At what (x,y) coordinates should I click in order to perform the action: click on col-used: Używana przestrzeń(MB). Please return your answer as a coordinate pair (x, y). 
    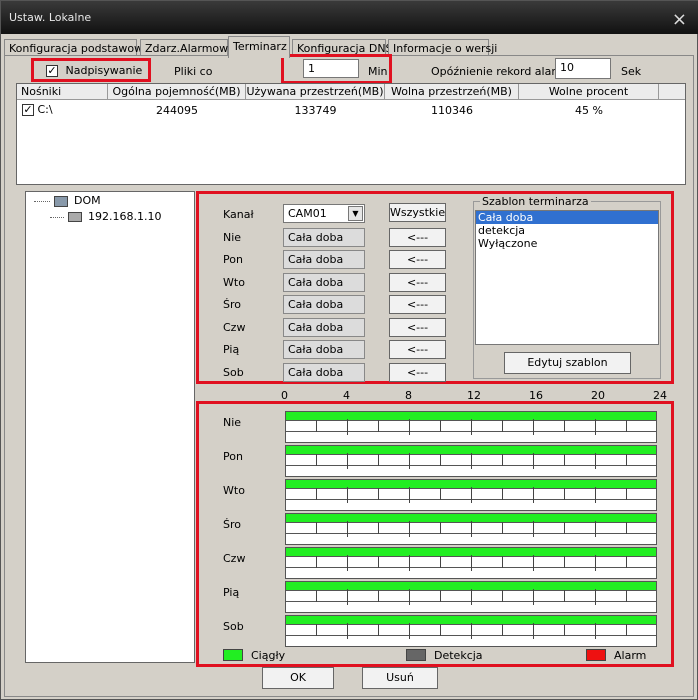
    Looking at the image, I should click on (315, 92).